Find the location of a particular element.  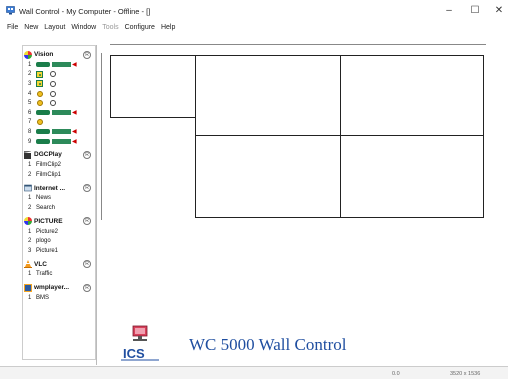

menu-window: Window is located at coordinates (83, 30).